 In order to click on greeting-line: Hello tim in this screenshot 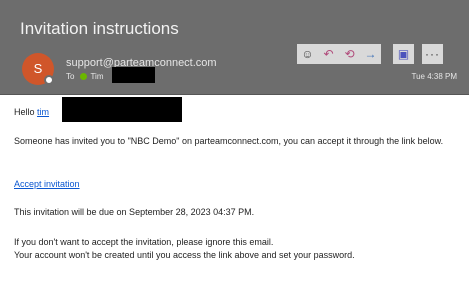, I will do `click(31, 112)`.